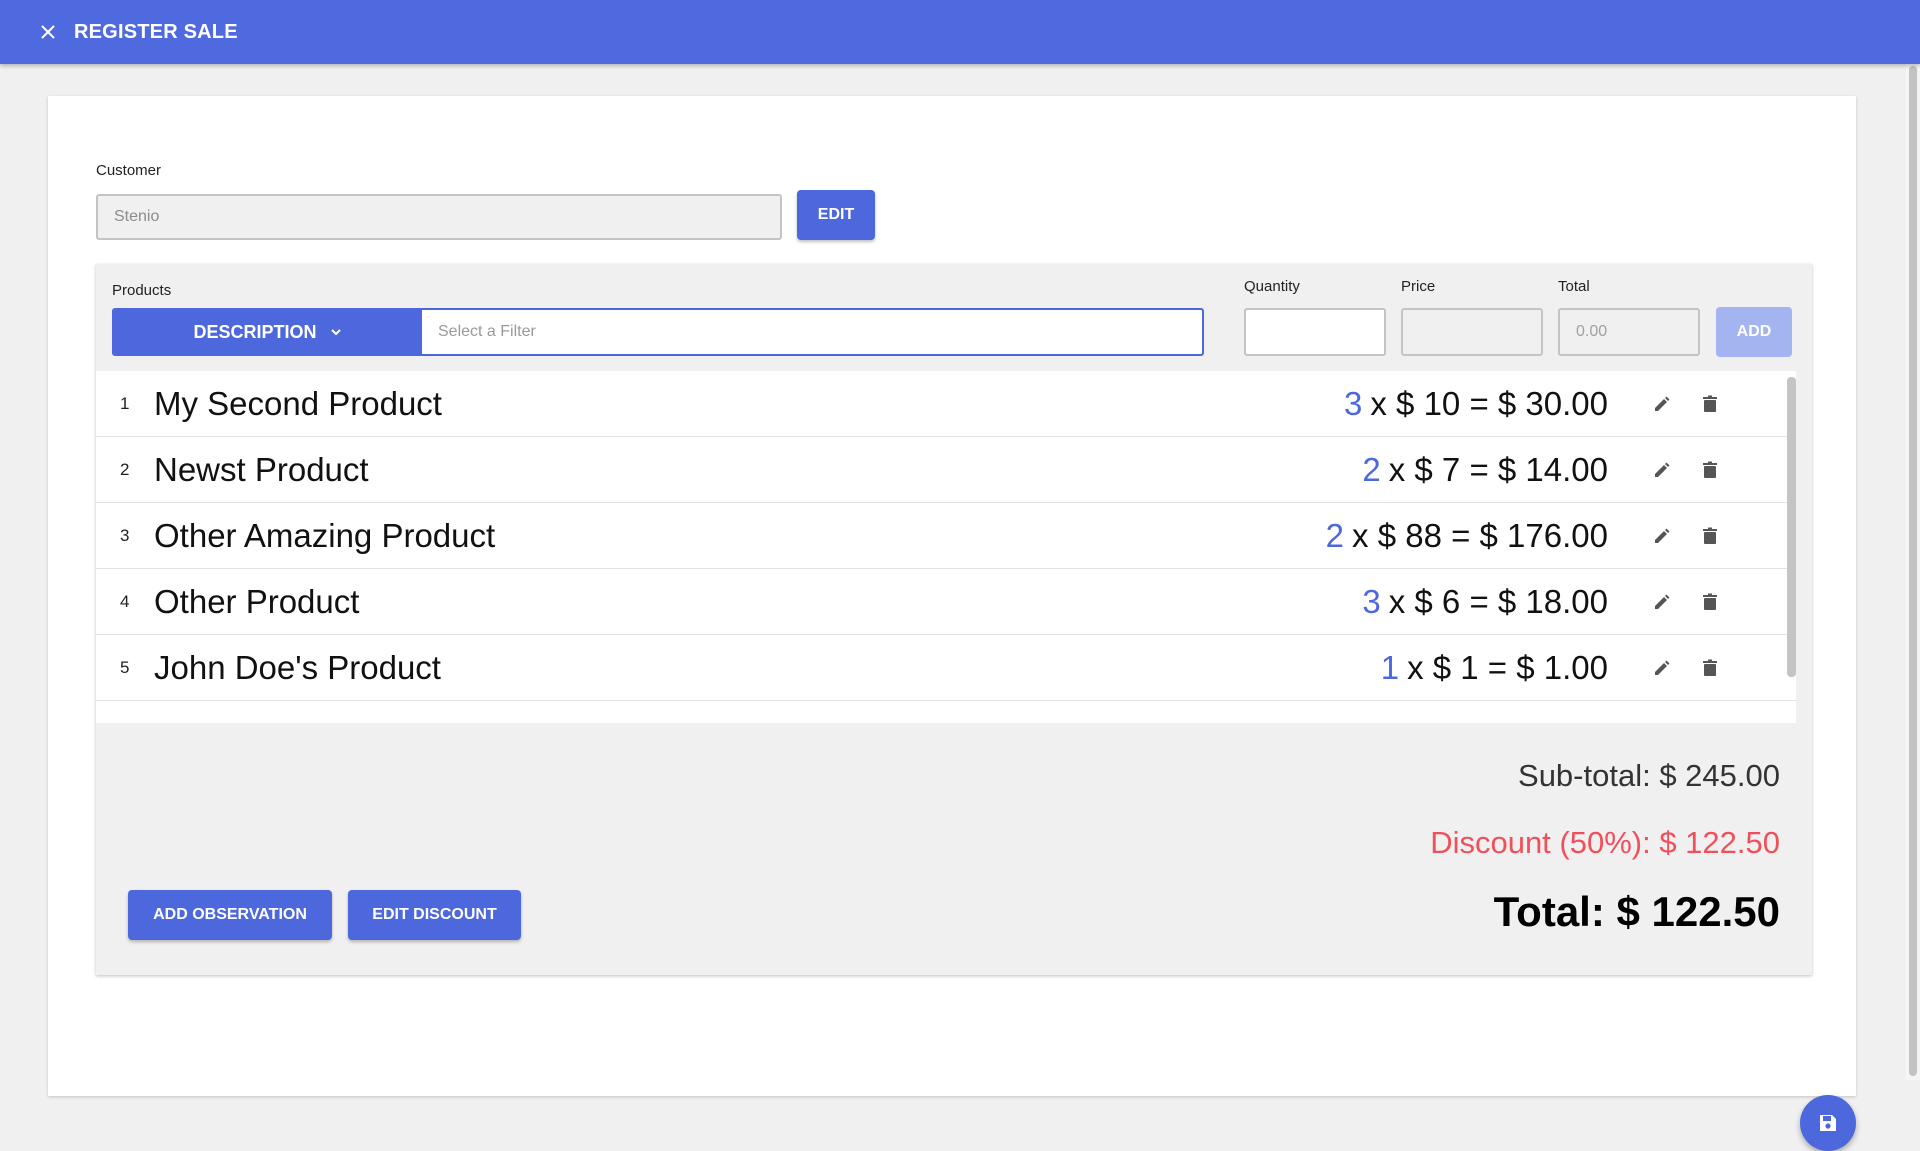 The width and height of the screenshot is (1920, 1151). What do you see at coordinates (946, 536) in the screenshot?
I see `product-row: 3 Other Amazing Product 2 x $ 88 = $ 176.00` at bounding box center [946, 536].